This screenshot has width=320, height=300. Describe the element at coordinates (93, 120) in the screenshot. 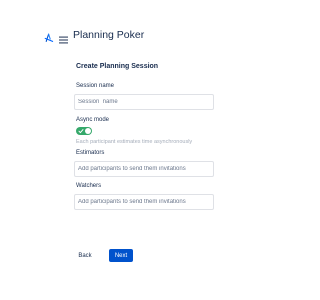

I see `async-mode-label: Async mode` at that location.